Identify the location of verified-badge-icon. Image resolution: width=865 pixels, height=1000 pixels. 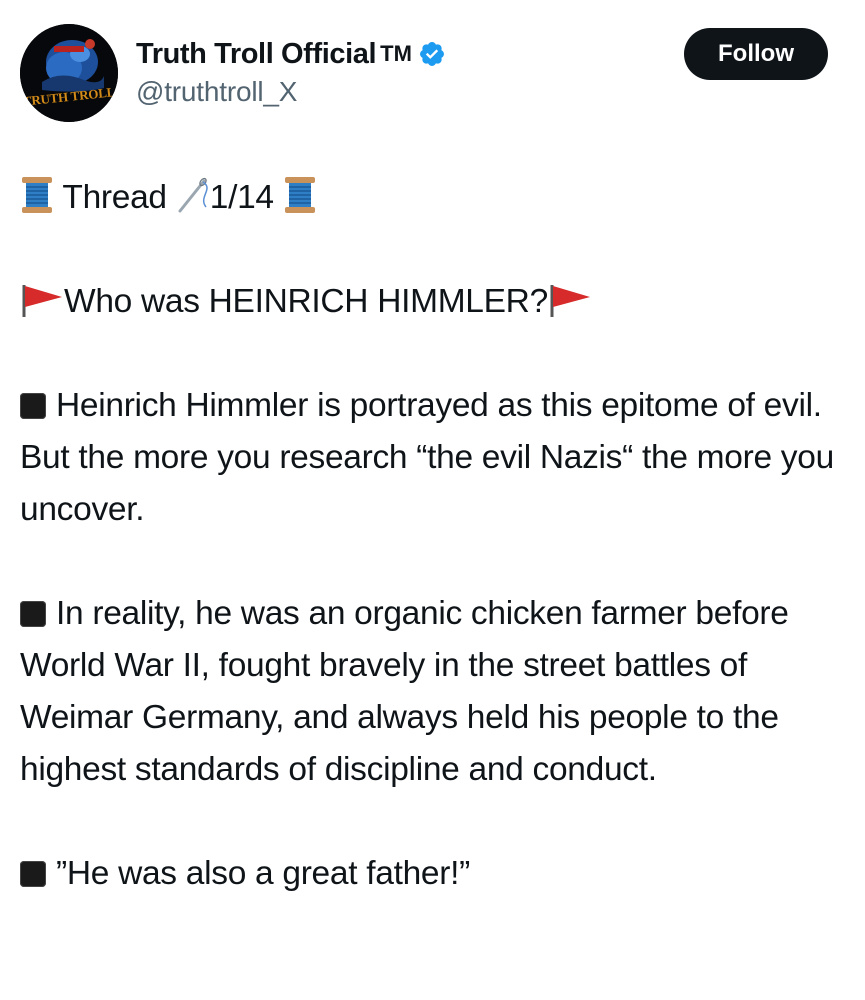
(432, 54).